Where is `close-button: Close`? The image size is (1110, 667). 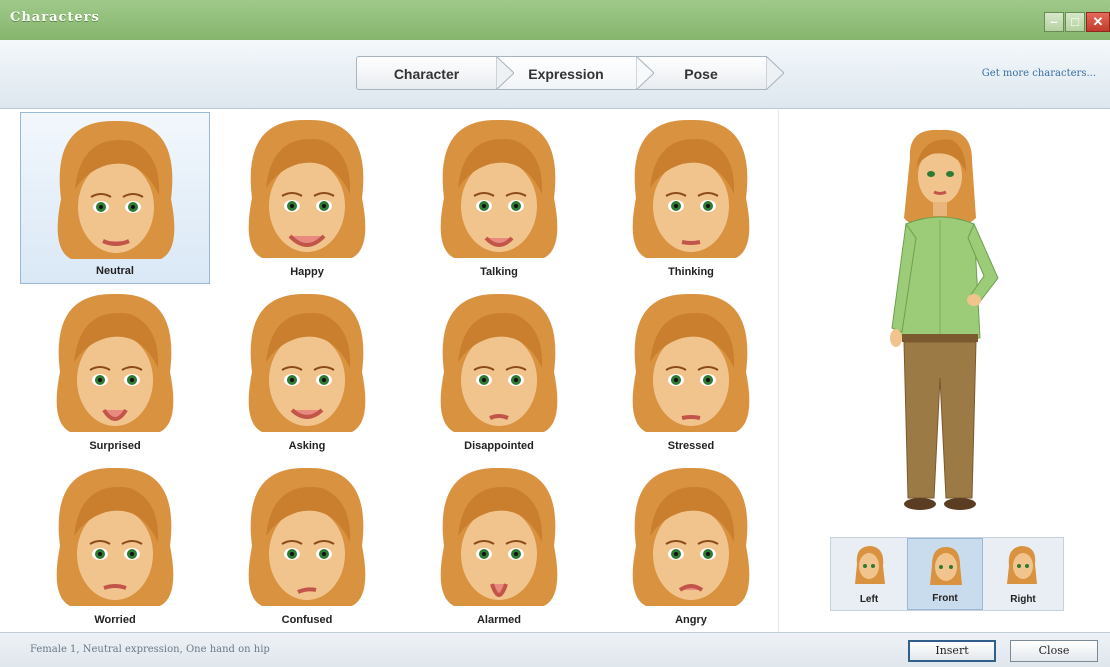 close-button: Close is located at coordinates (1054, 651).